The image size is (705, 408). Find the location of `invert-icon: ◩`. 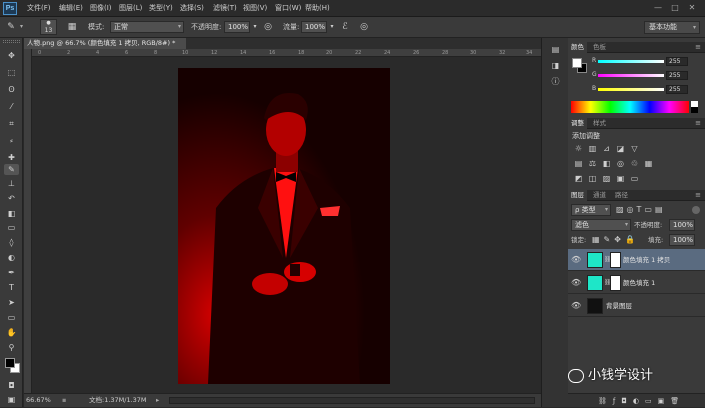

invert-icon: ◩ is located at coordinates (578, 178).